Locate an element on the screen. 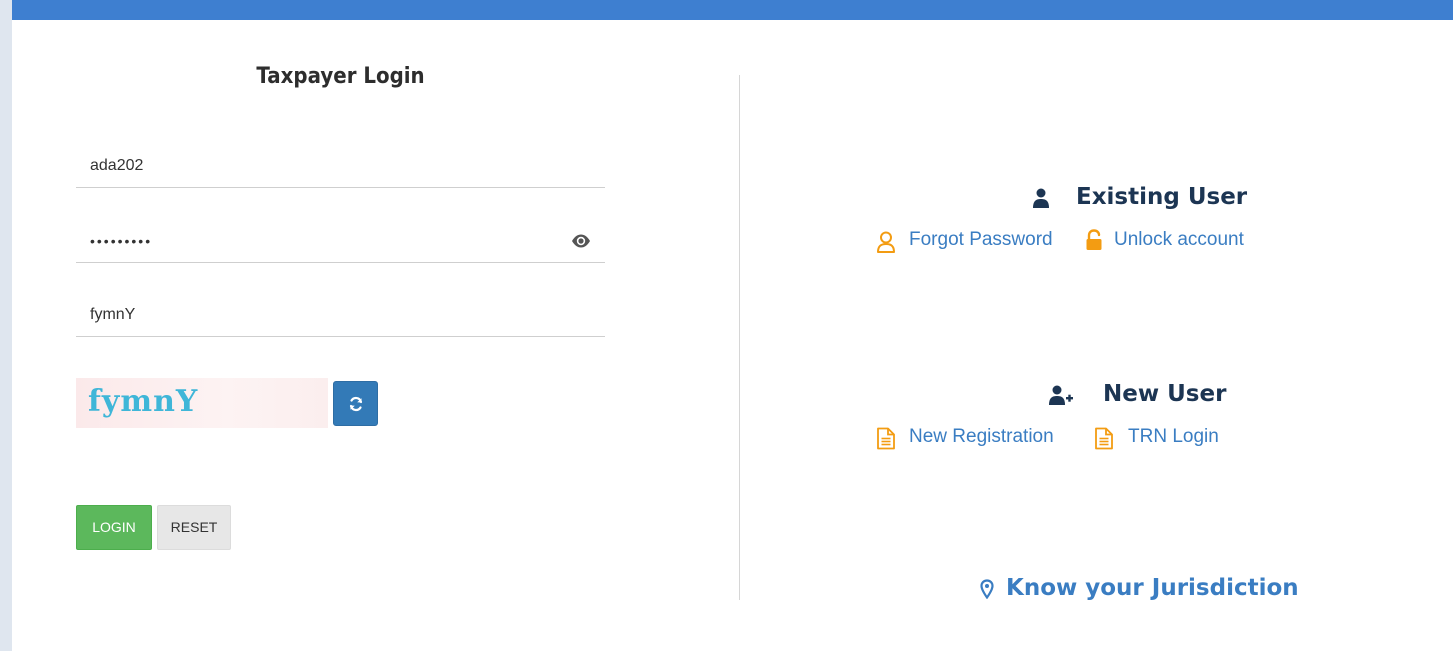 Image resolution: width=1453 pixels, height=651 pixels. captcha-refresh-button is located at coordinates (355, 403).